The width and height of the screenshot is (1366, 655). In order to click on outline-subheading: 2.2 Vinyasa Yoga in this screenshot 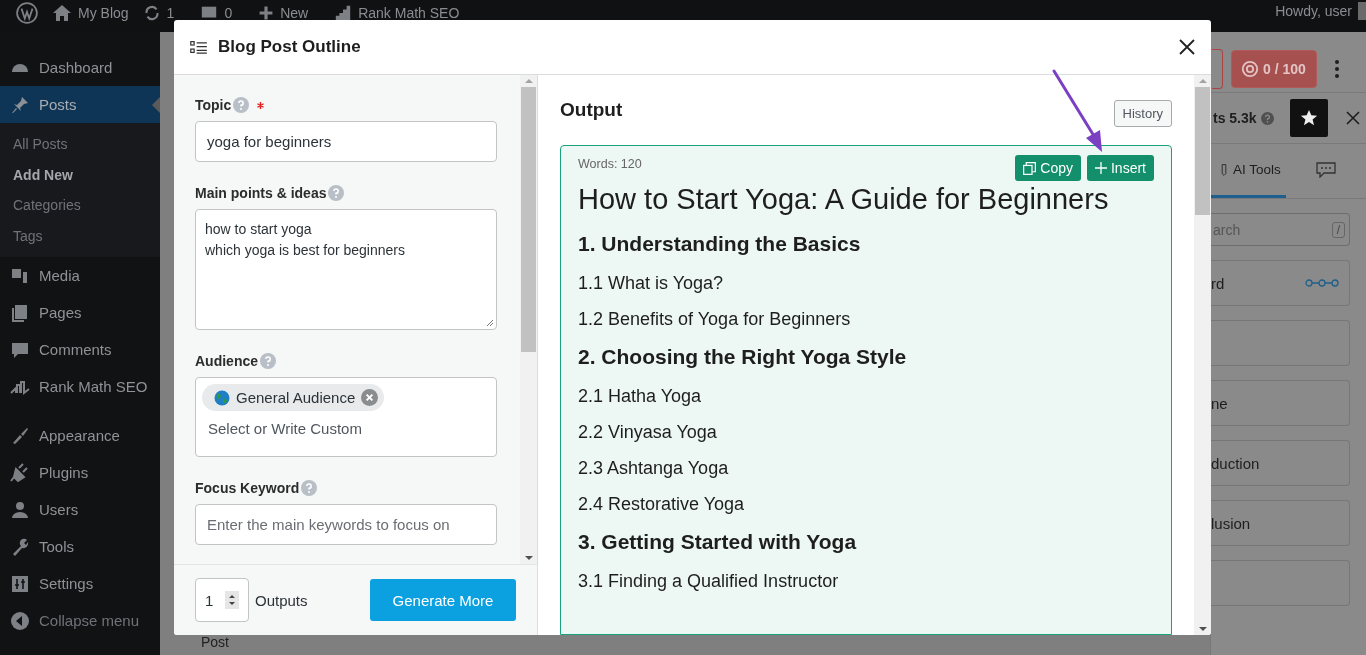, I will do `click(648, 432)`.